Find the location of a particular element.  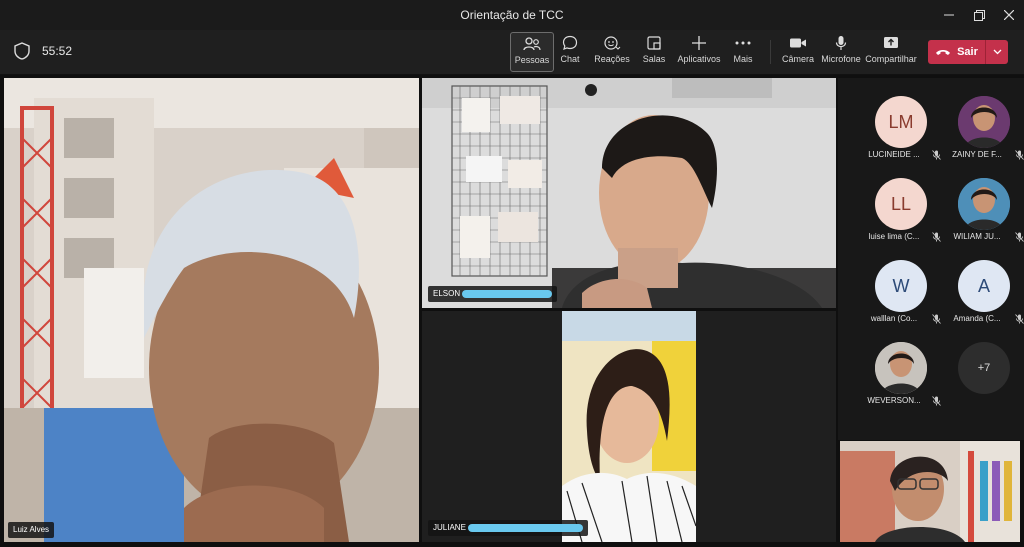

chat-icon is located at coordinates (570, 42).